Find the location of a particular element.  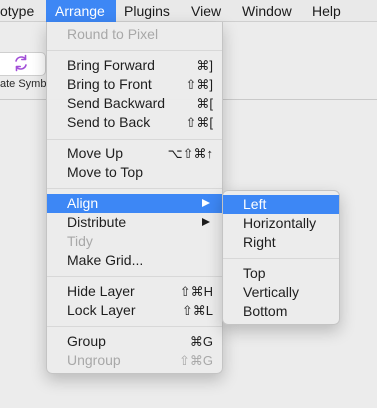

menu-item-send-to-back: Send to Back ⇧⌘[ is located at coordinates (134, 122).